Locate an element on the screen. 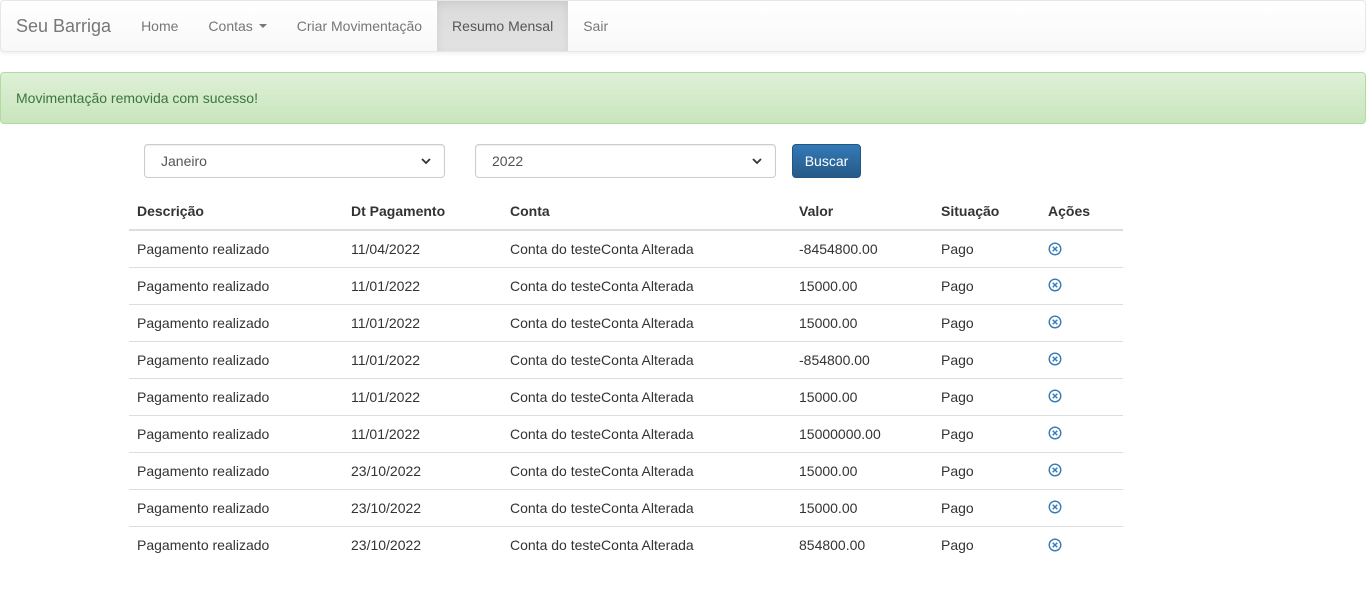  nav-sair: Sair is located at coordinates (595, 26).